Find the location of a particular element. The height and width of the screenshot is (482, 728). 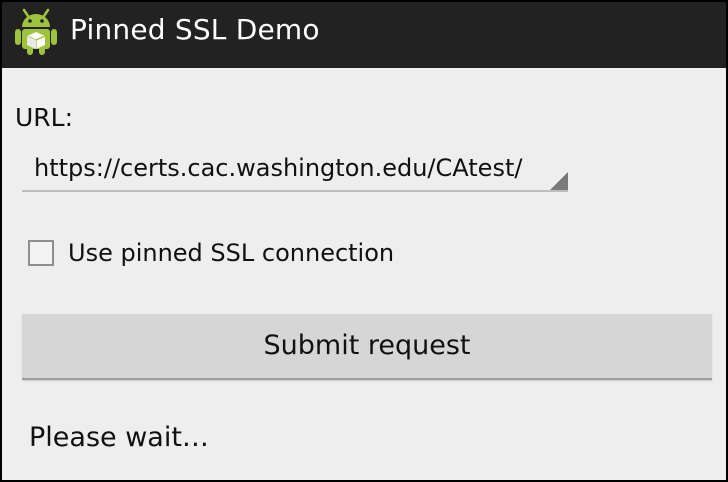

pinned-ssl-checkbox-label: Use pinned SSL connection is located at coordinates (231, 253).